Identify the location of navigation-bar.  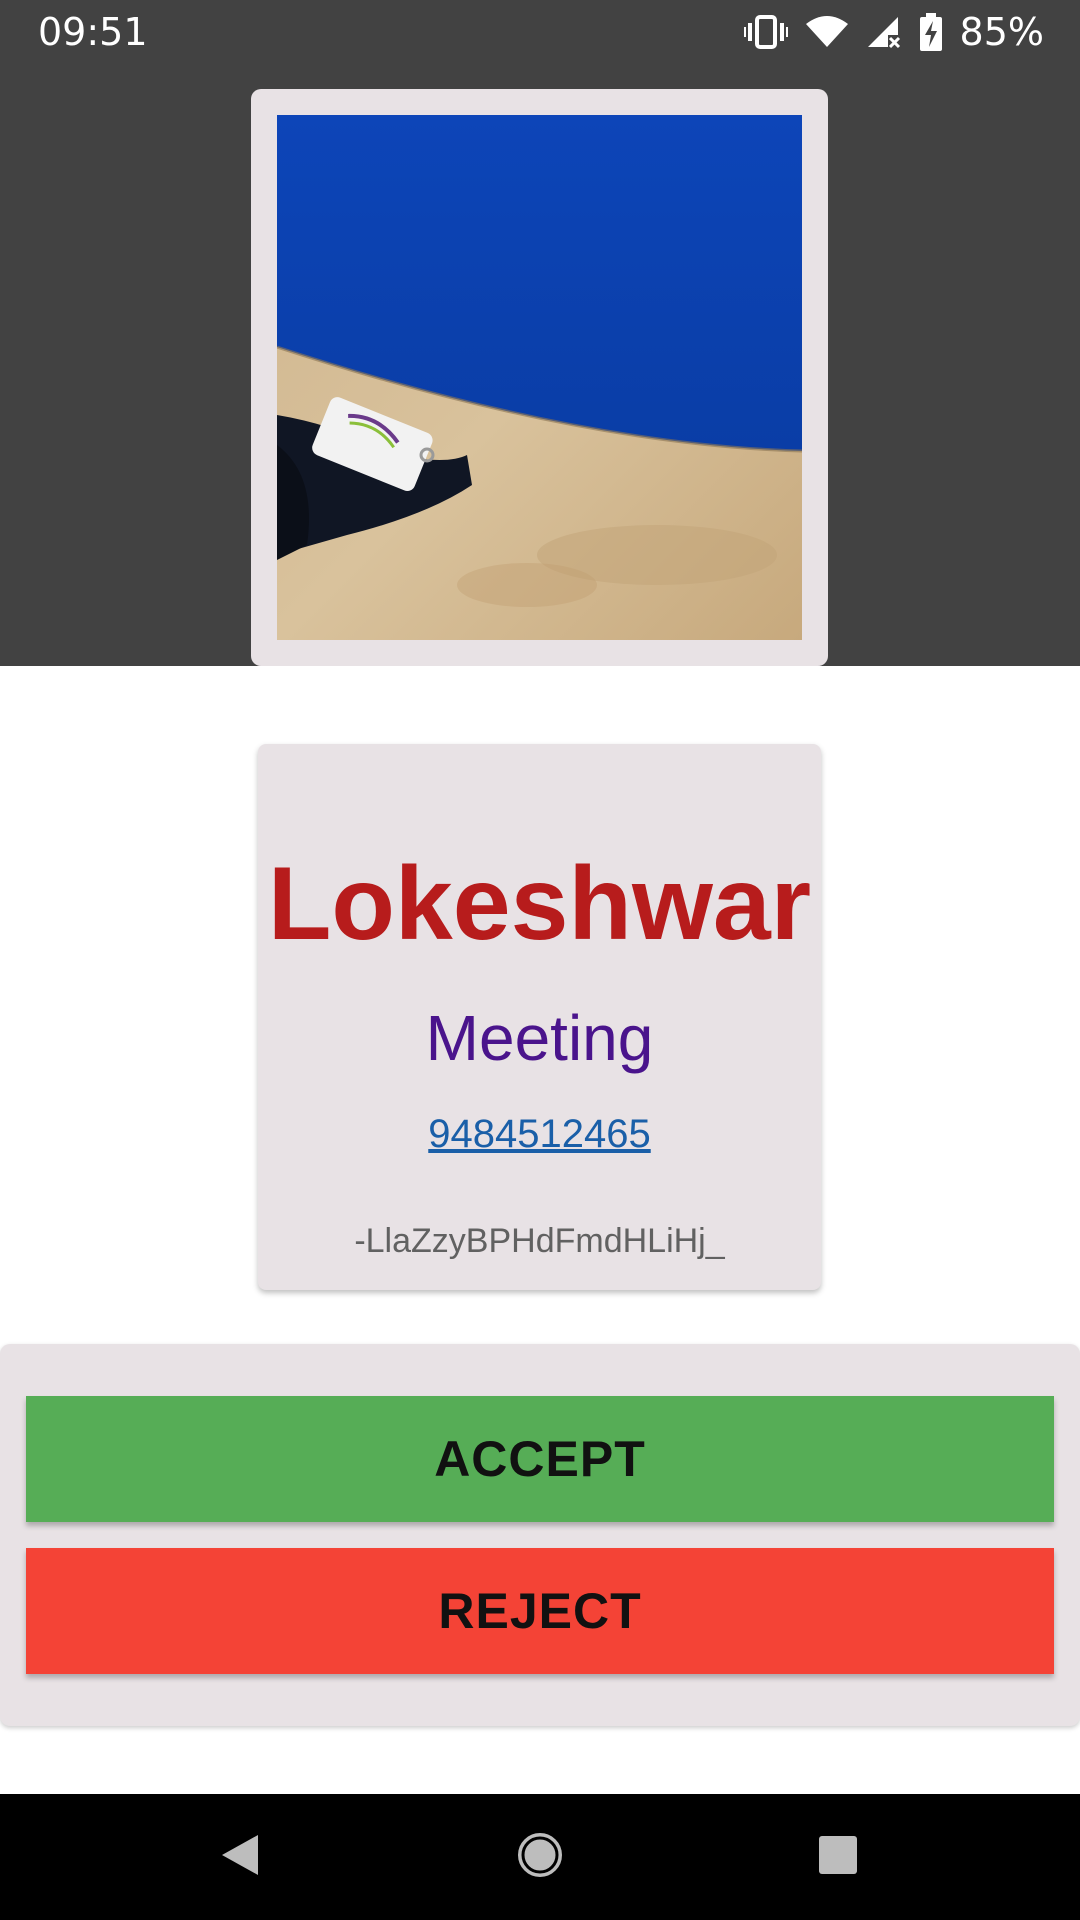
(540, 1857).